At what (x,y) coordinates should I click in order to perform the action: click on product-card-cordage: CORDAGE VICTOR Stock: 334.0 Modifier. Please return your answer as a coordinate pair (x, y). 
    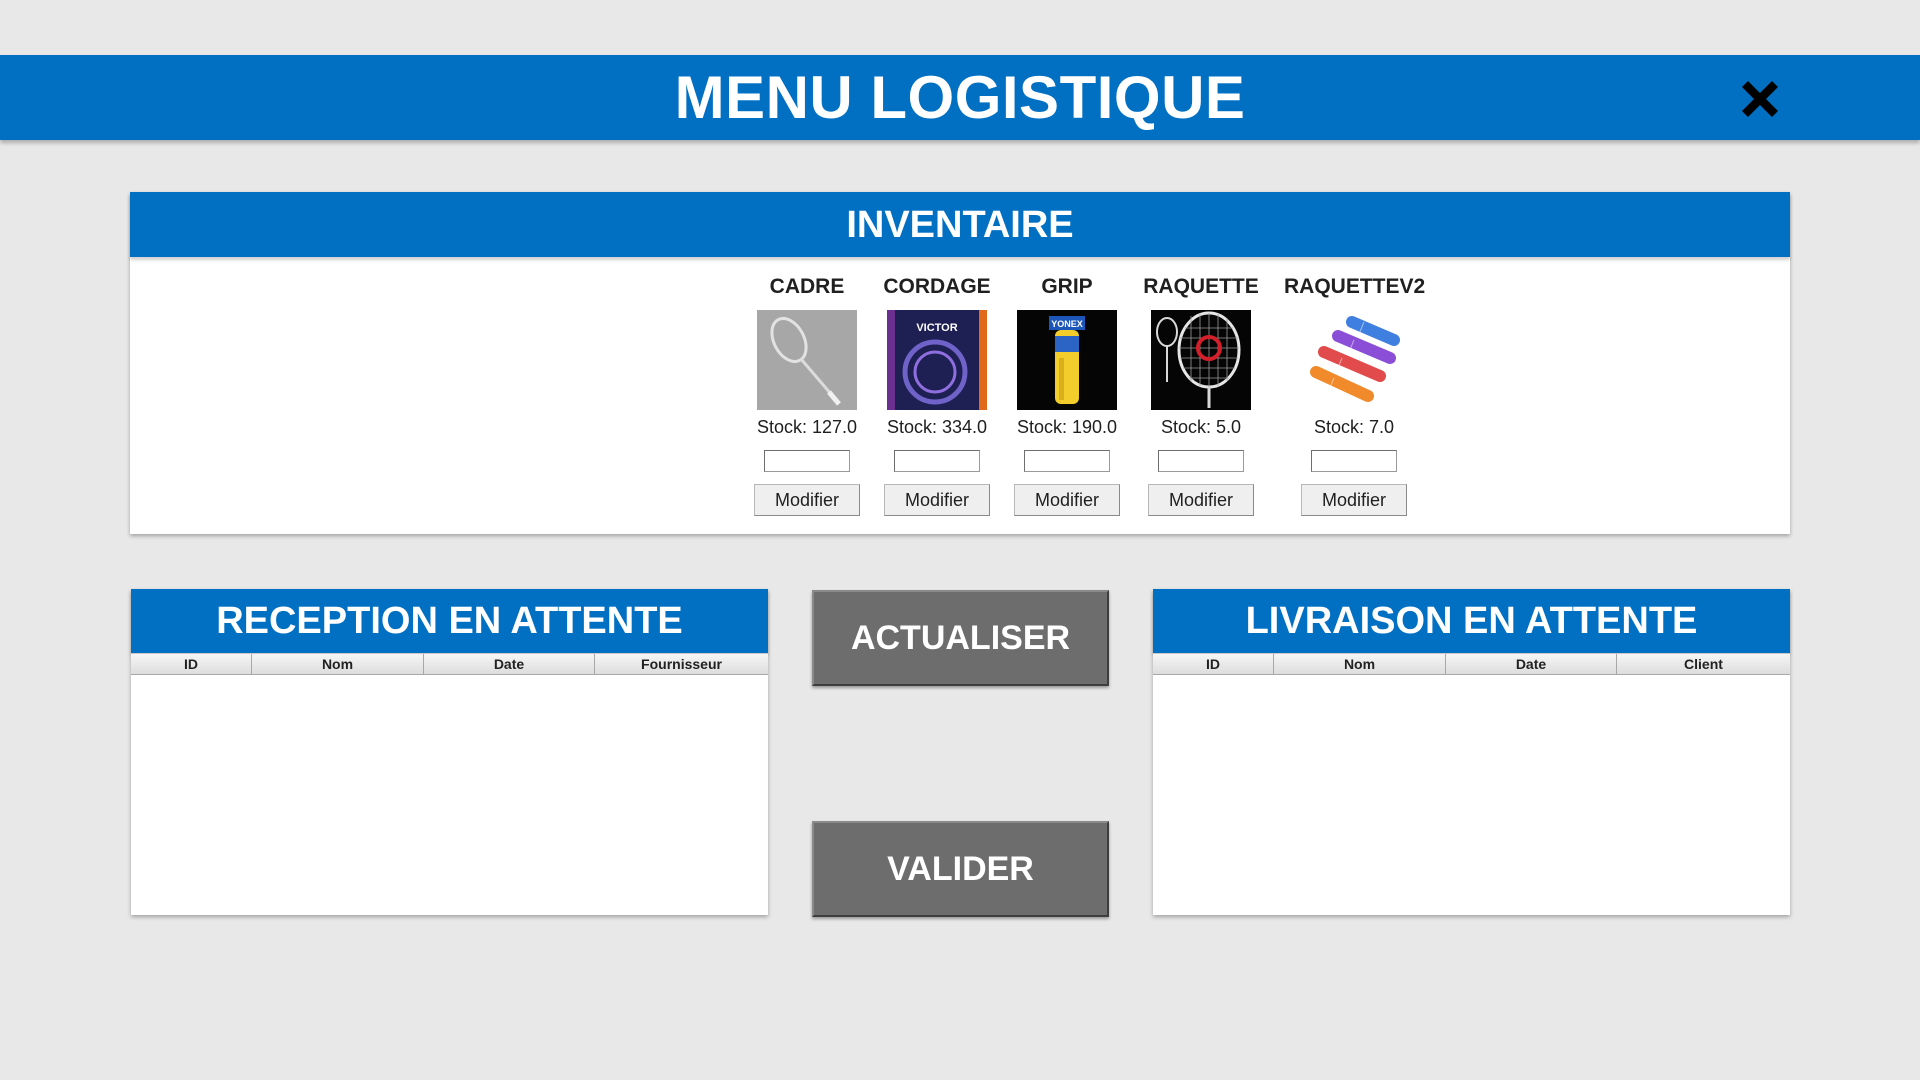
    Looking at the image, I should click on (937, 395).